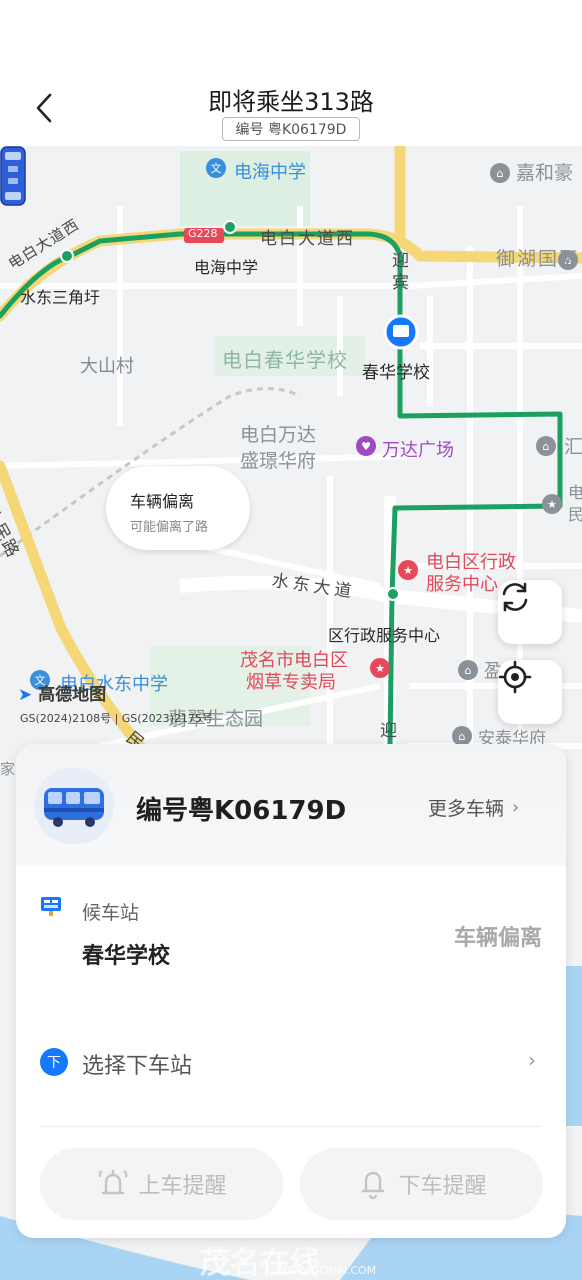 The width and height of the screenshot is (582, 1280). I want to click on map-label-shuidong-triangle: 水东三角圩, so click(60, 297).